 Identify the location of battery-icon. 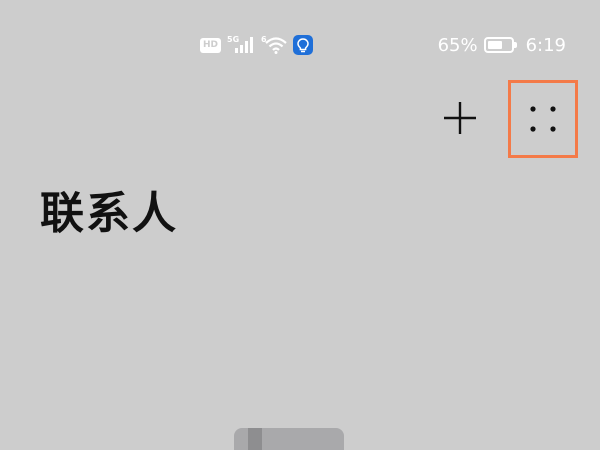
(500, 45).